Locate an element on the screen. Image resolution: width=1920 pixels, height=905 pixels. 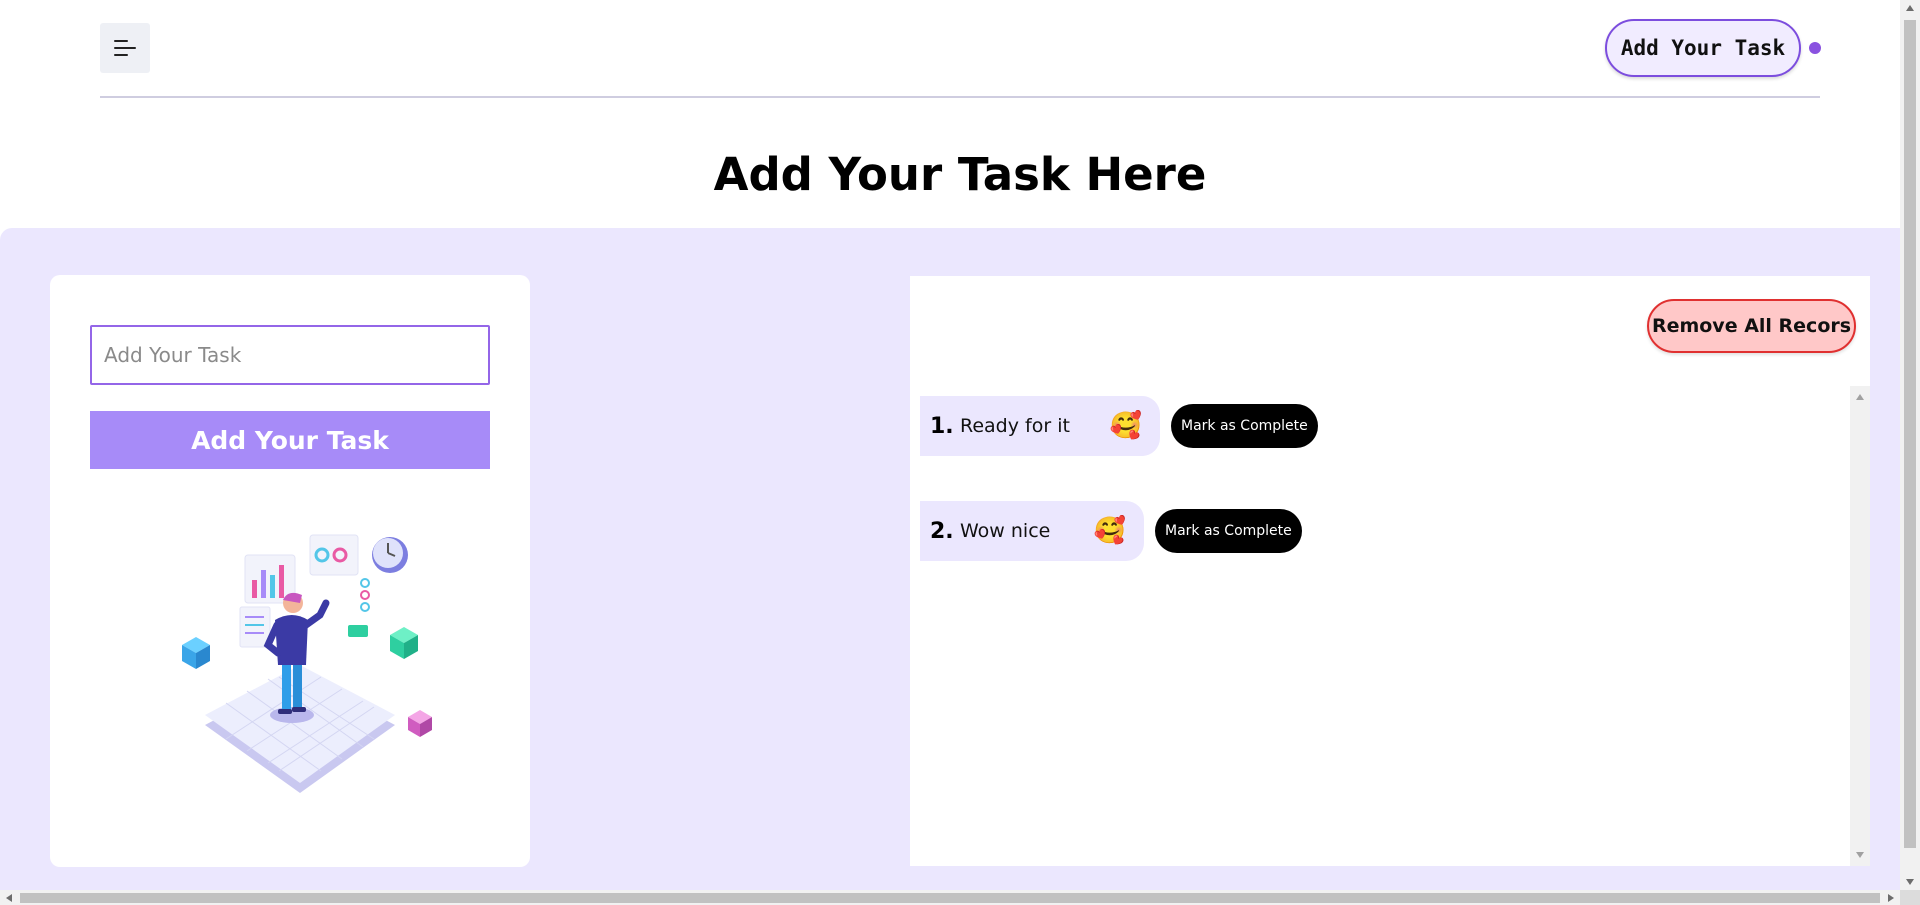
task-pill: 1. Ready for it 🥰 is located at coordinates (1040, 426).